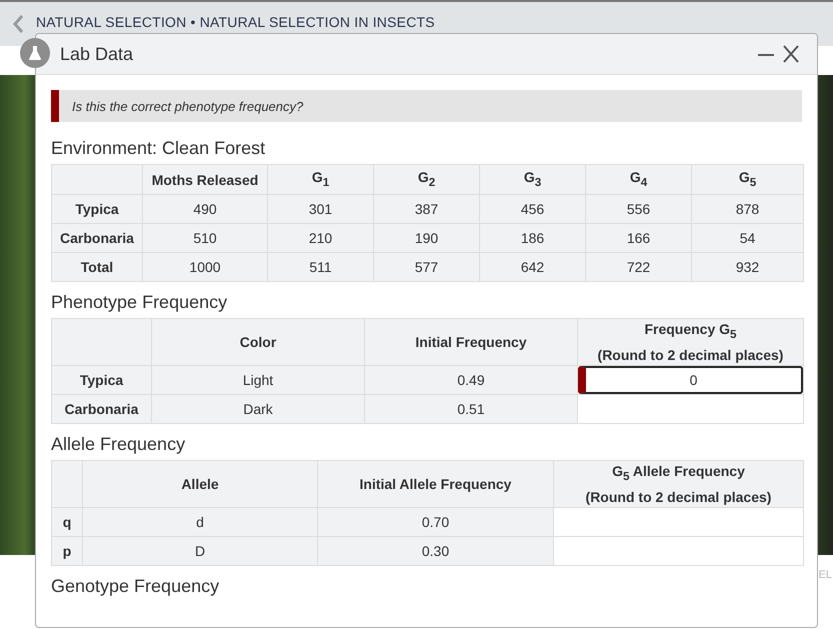 Image resolution: width=833 pixels, height=629 pixels. What do you see at coordinates (427, 209) in the screenshot?
I see `table-cell: 387` at bounding box center [427, 209].